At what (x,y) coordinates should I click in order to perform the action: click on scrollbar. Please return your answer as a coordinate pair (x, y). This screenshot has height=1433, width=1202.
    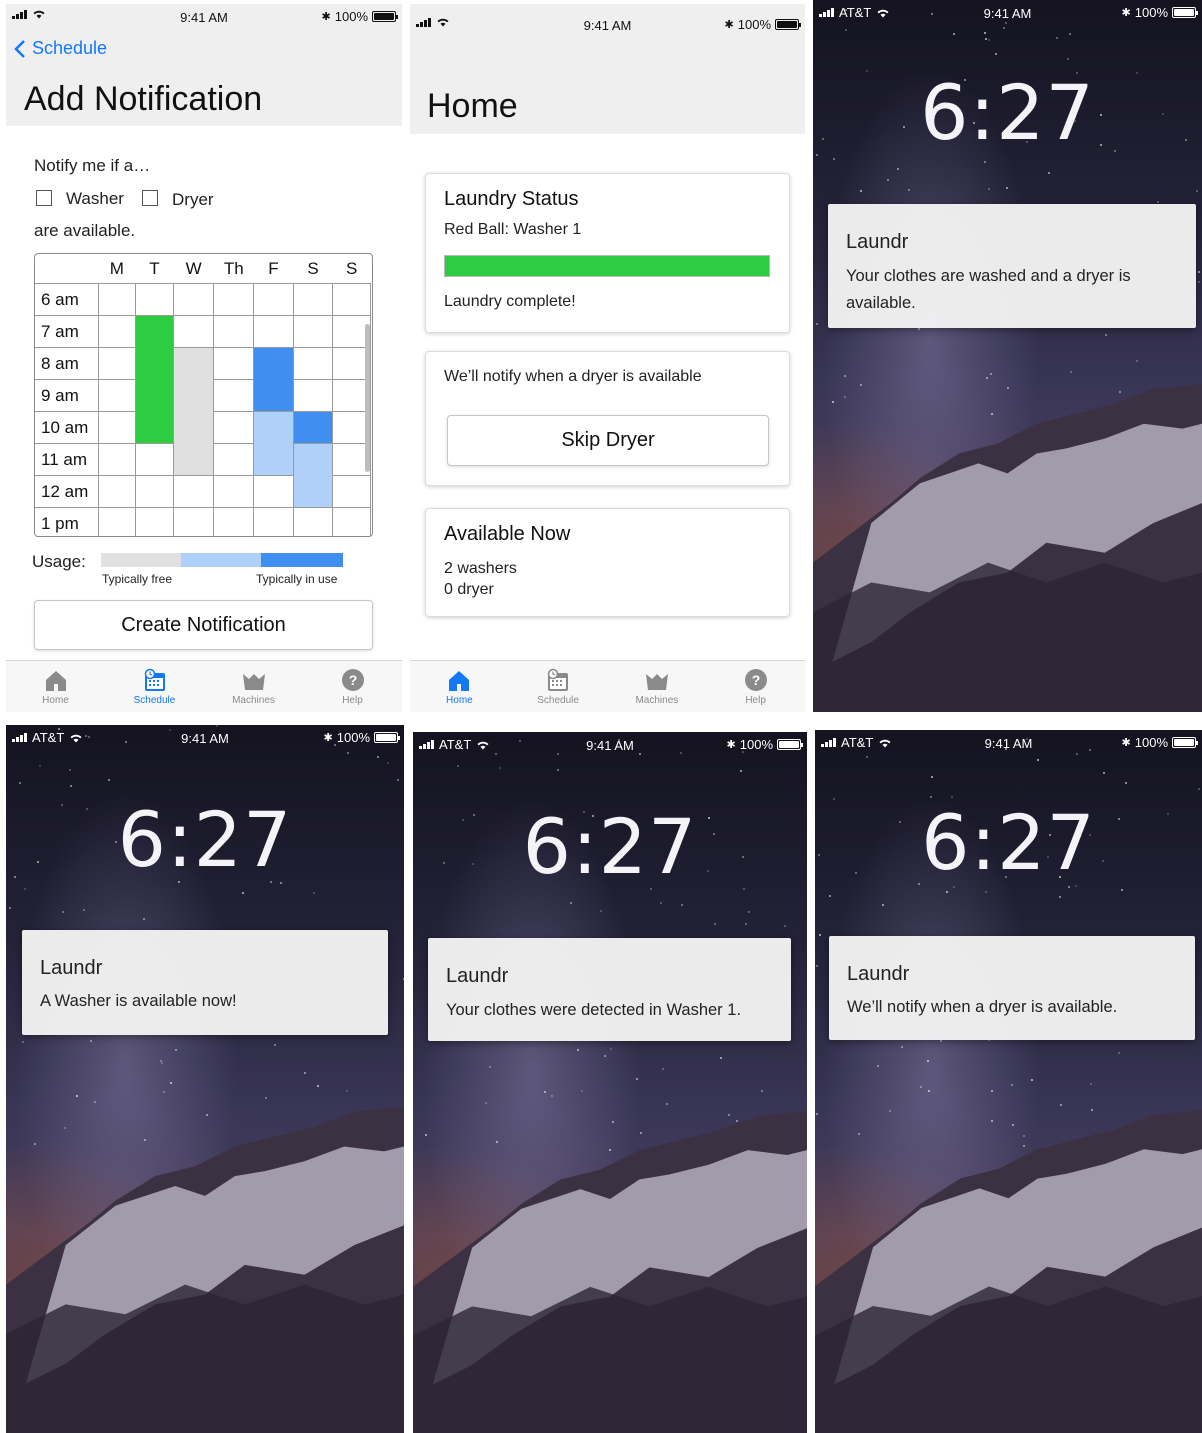
    Looking at the image, I should click on (367, 398).